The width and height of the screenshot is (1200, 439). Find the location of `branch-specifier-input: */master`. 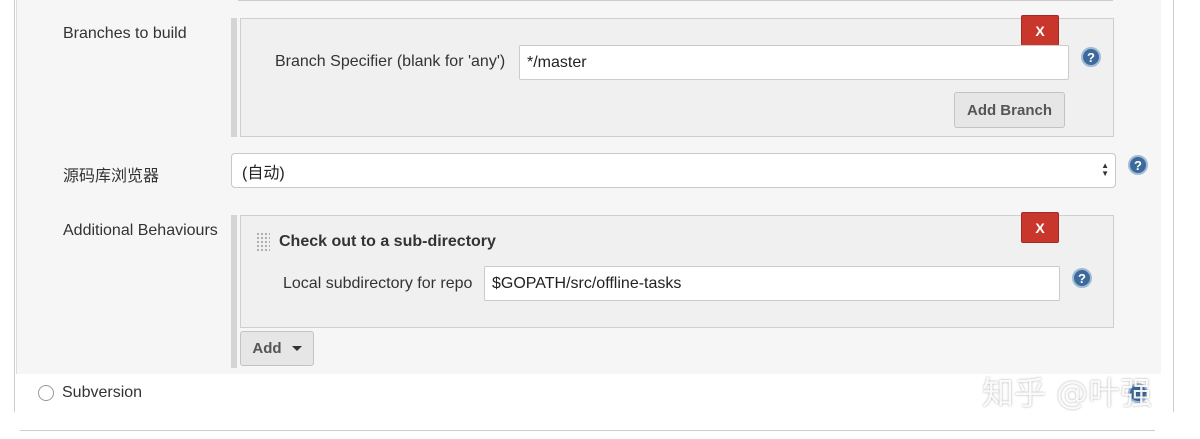

branch-specifier-input: */master is located at coordinates (794, 62).